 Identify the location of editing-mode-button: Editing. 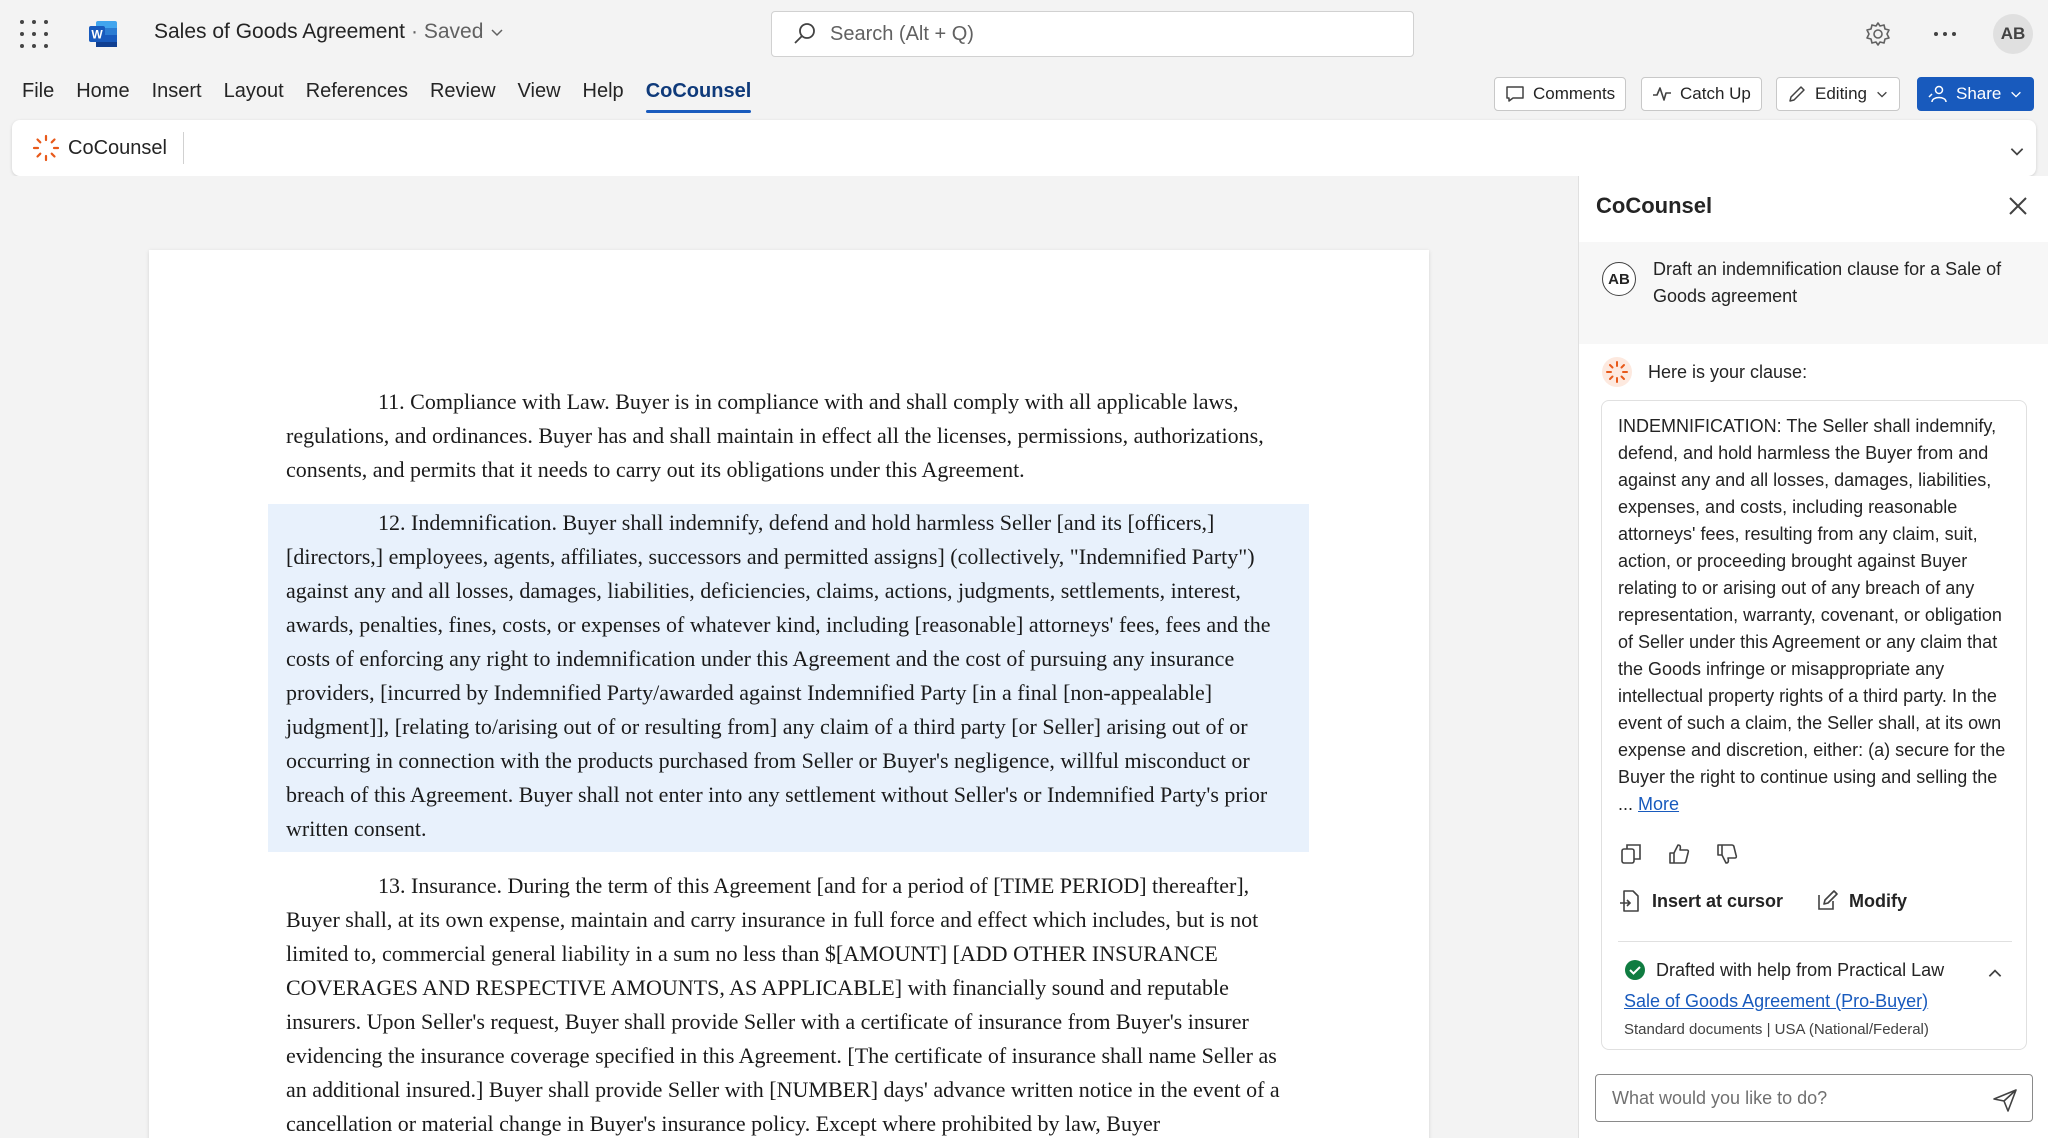
(1838, 94).